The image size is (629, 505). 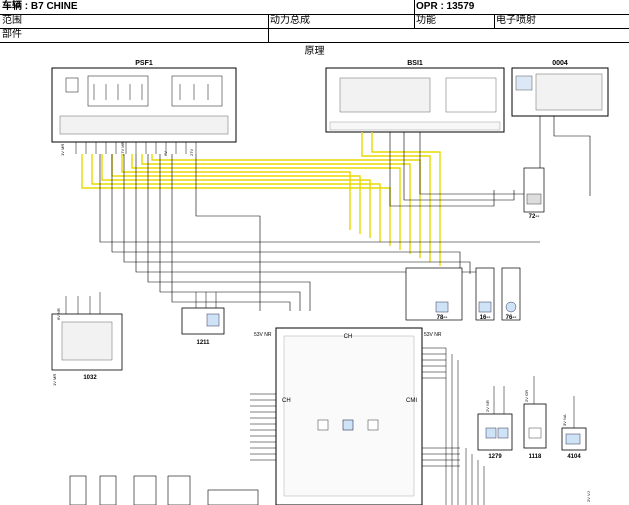 What do you see at coordinates (314, 21) in the screenshot?
I see `header-row-2: 范围 动力总成 功能 电子喷射` at bounding box center [314, 21].